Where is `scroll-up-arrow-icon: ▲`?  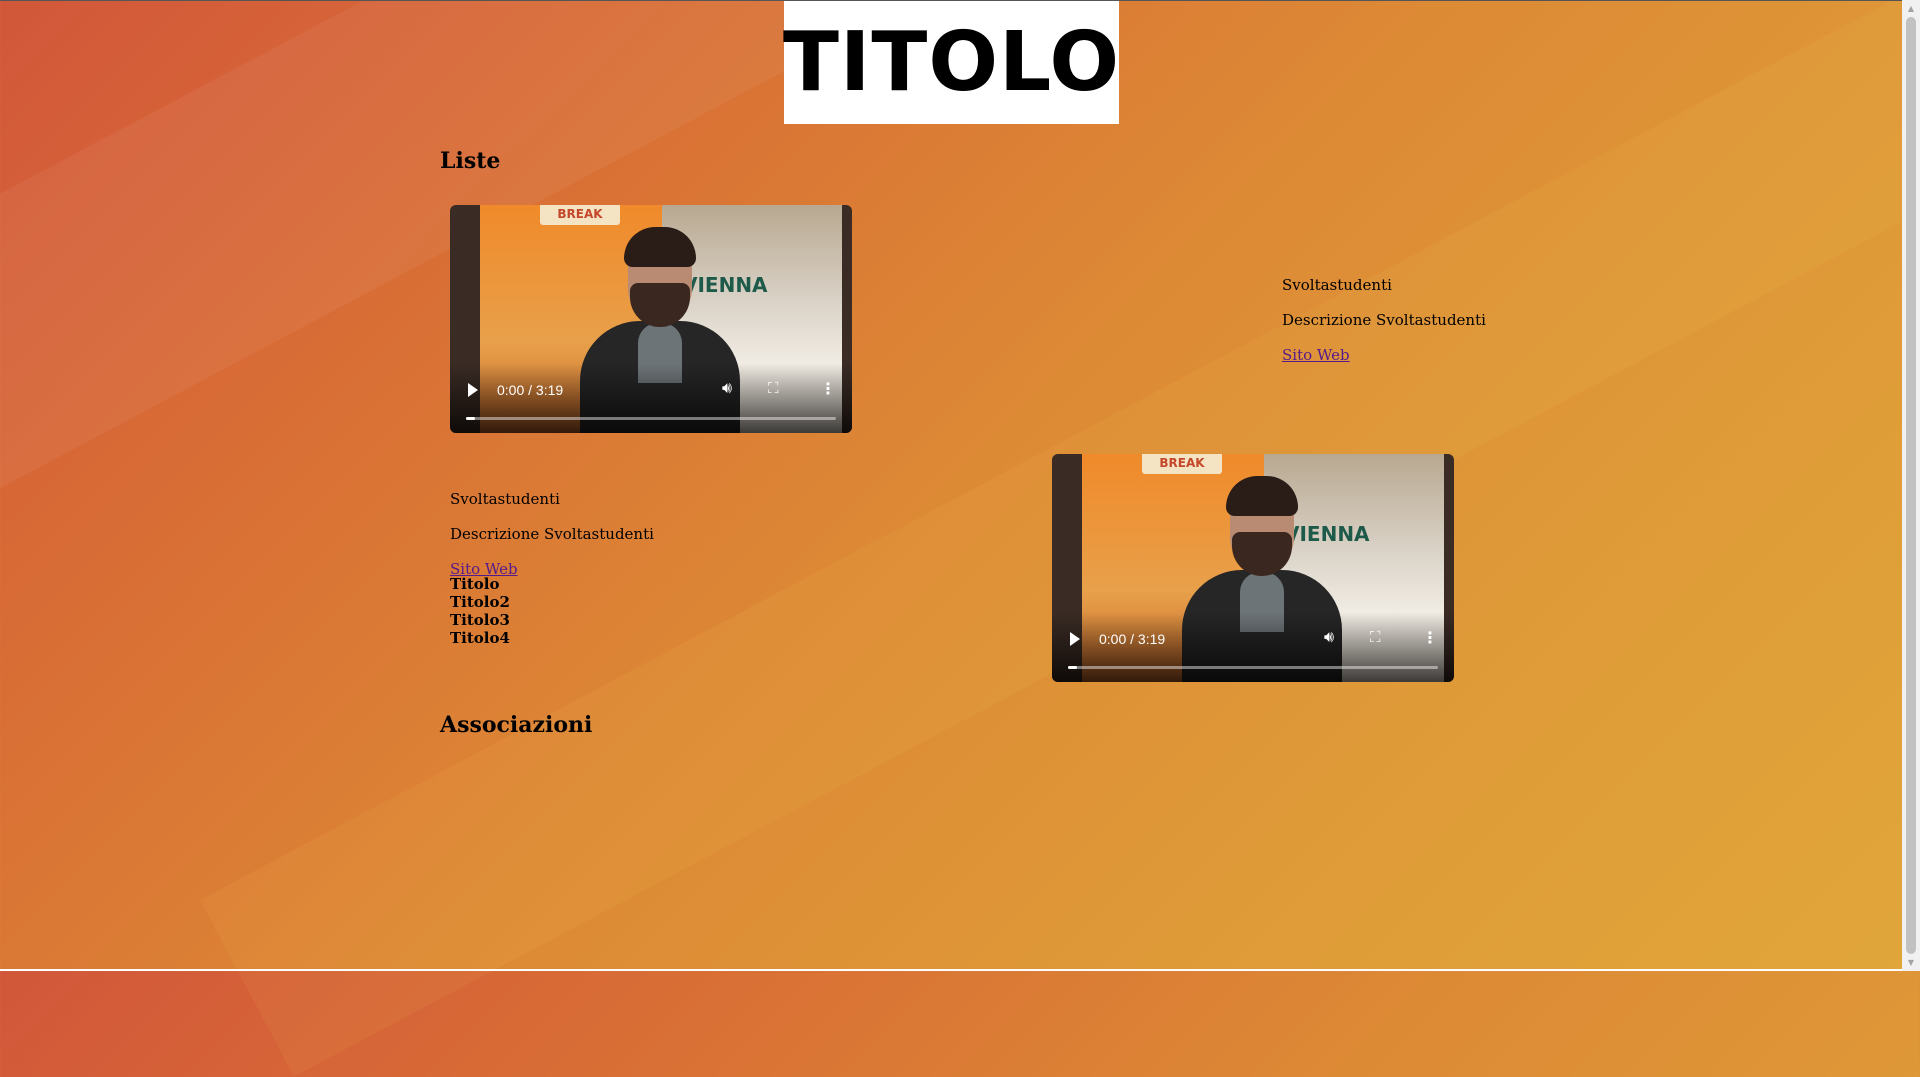
scroll-up-arrow-icon: ▲ is located at coordinates (1911, 8).